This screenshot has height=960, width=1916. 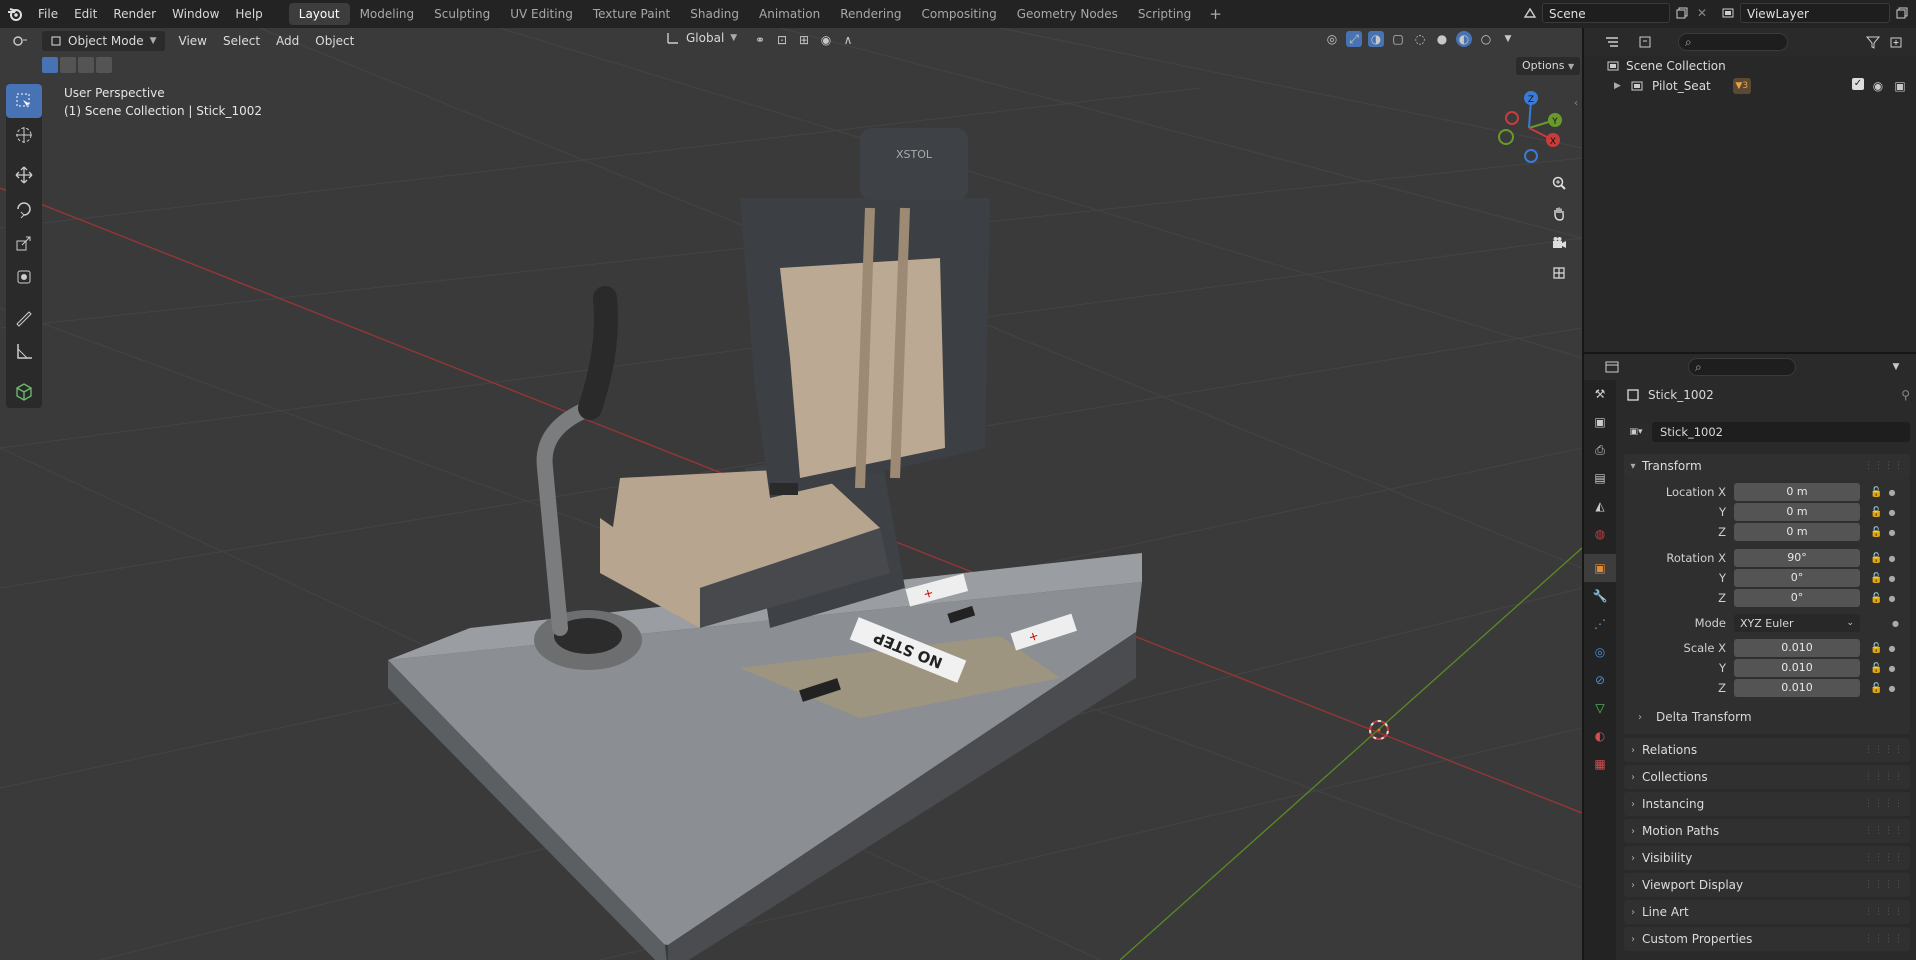 What do you see at coordinates (1600, 394) in the screenshot?
I see `tool-tab-icon: ⚒` at bounding box center [1600, 394].